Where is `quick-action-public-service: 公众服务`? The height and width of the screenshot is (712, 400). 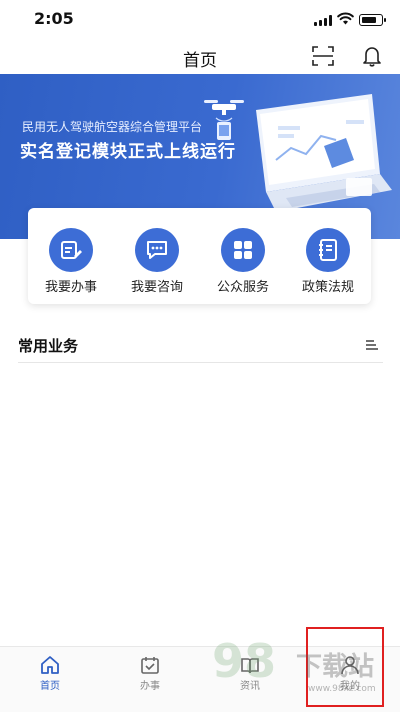
quick-action-public-service: 公众服务 is located at coordinates (243, 256).